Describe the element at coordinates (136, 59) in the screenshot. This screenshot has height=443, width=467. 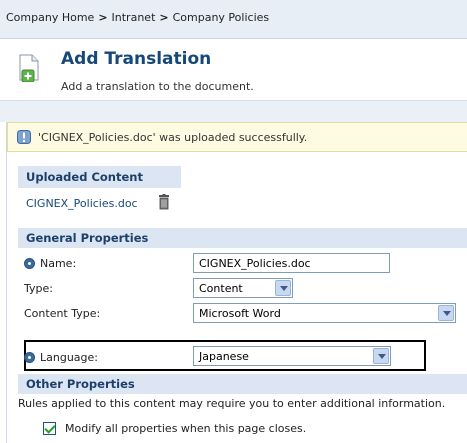
I see `page-title: Add Translation` at that location.